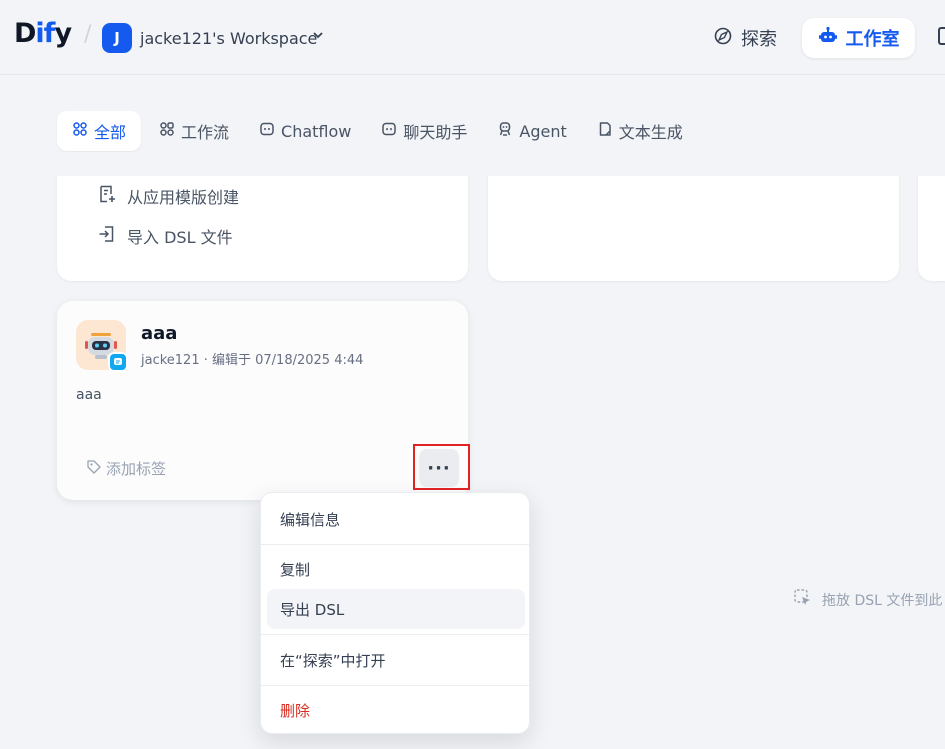  What do you see at coordinates (159, 333) in the screenshot?
I see `app-name: aaa` at bounding box center [159, 333].